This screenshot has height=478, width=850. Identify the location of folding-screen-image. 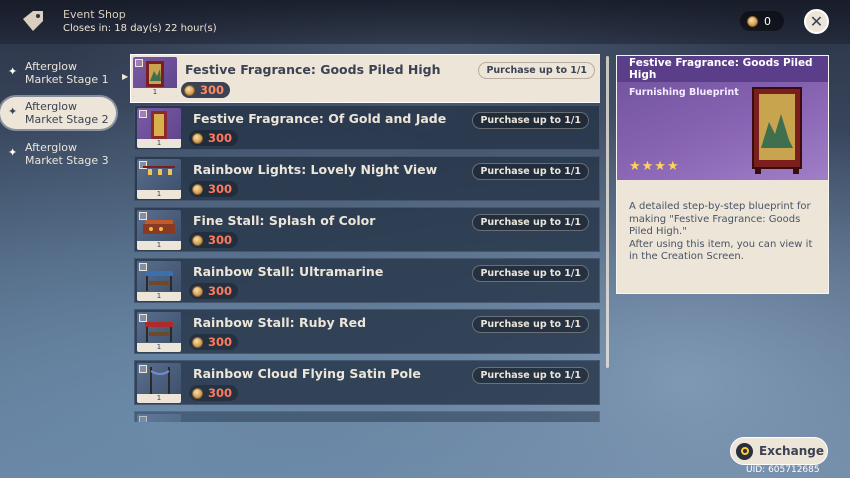
(777, 130).